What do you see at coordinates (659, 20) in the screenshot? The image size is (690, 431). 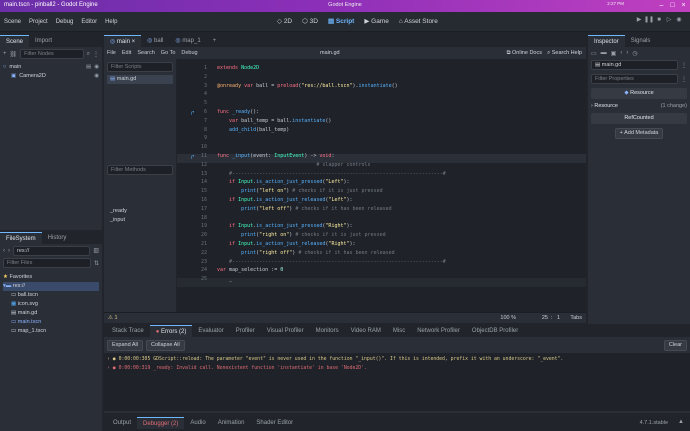 I see `stop-icon: ■` at bounding box center [659, 20].